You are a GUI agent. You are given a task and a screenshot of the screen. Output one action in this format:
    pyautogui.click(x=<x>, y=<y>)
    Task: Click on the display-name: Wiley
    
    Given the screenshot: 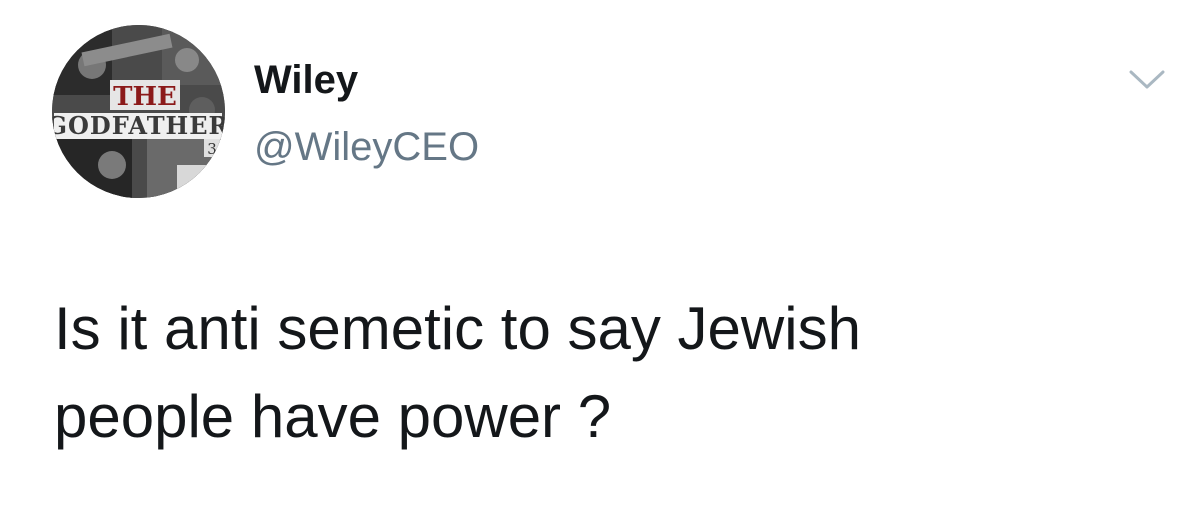 What is the action you would take?
    pyautogui.click(x=306, y=80)
    